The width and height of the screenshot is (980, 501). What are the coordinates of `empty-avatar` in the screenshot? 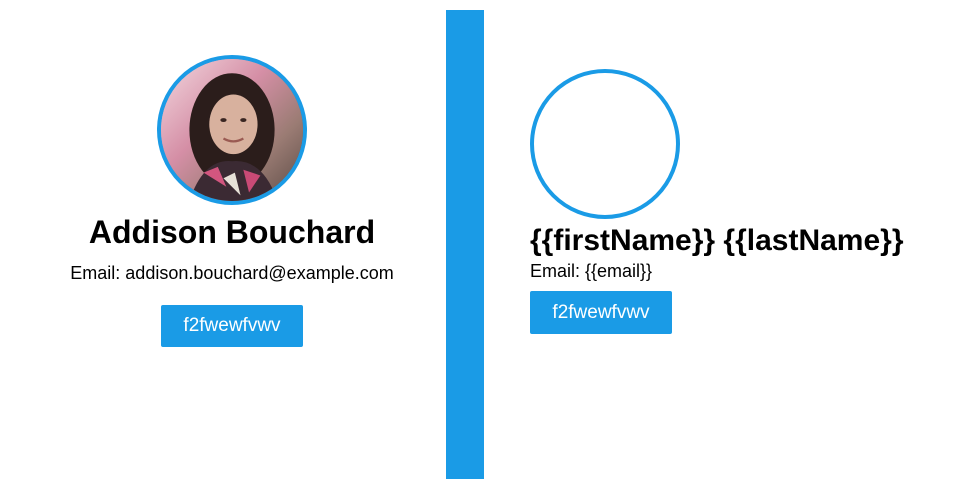 It's located at (605, 144).